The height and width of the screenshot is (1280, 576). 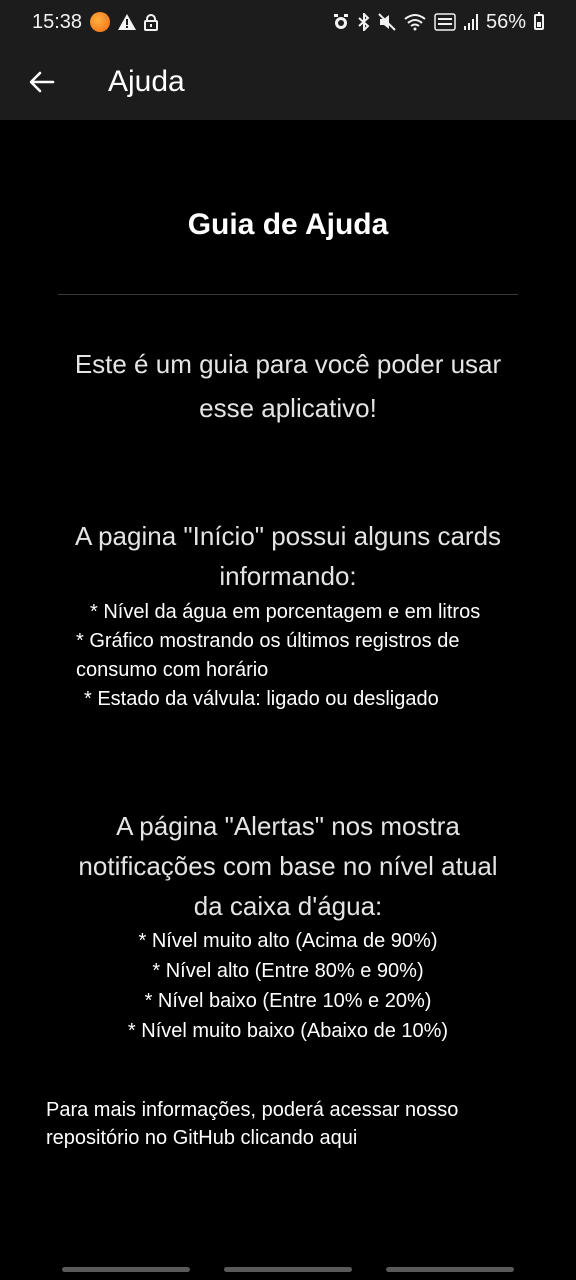 I want to click on list-item: * Estado da válvula: ligado ou desligado, so click(x=261, y=699).